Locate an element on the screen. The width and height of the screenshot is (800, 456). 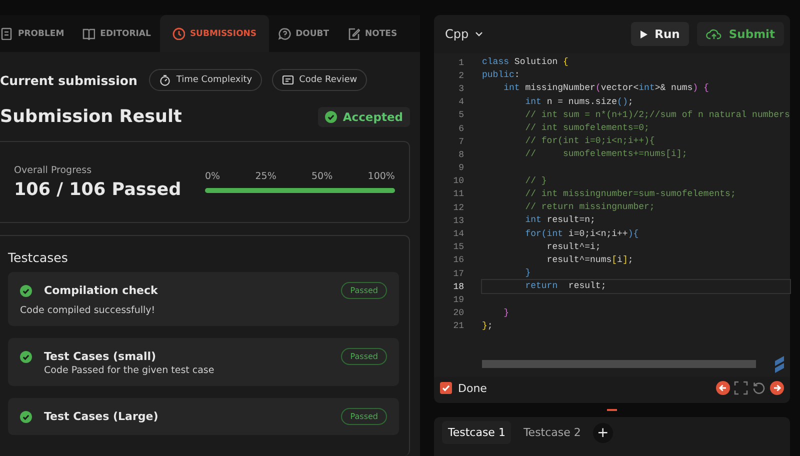
testcase-tab: Testcase 2 is located at coordinates (552, 432).